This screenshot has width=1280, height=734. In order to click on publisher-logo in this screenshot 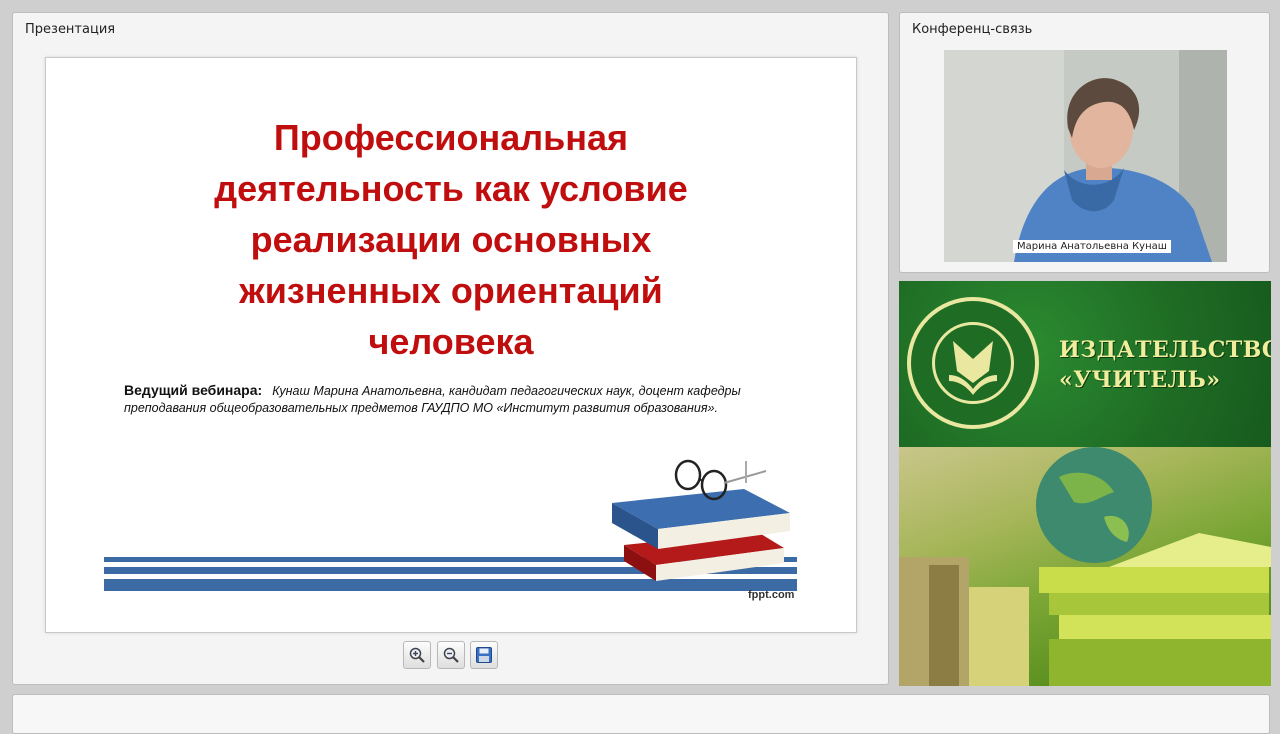, I will do `click(973, 363)`.